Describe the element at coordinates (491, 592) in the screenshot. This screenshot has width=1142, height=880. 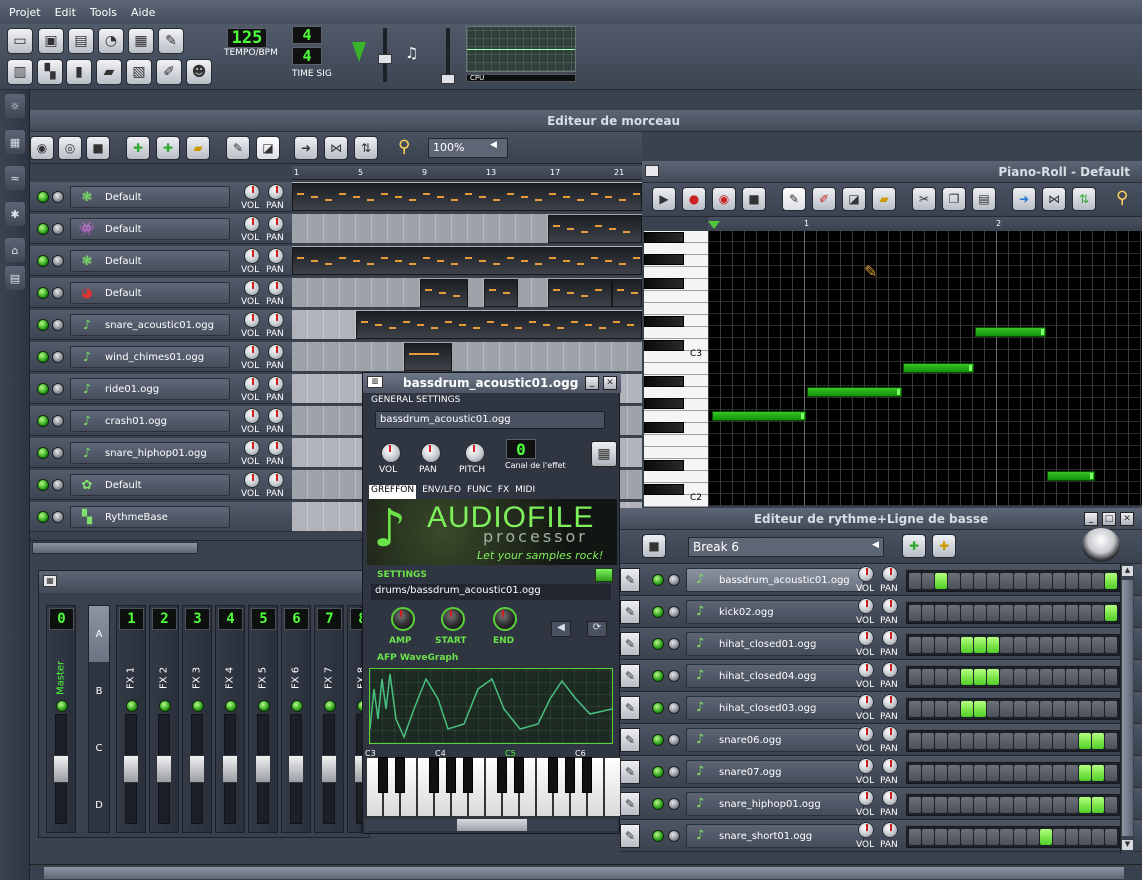
I see `sample-path: drums/bassdrum_acoustic01.ogg` at that location.